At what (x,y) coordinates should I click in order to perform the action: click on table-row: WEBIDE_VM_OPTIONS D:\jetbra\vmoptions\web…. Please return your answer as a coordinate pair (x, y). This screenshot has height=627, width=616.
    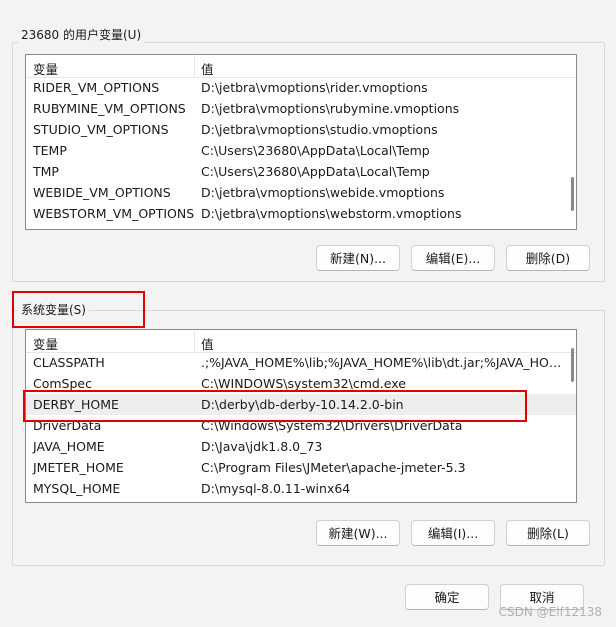
    Looking at the image, I should click on (301, 192).